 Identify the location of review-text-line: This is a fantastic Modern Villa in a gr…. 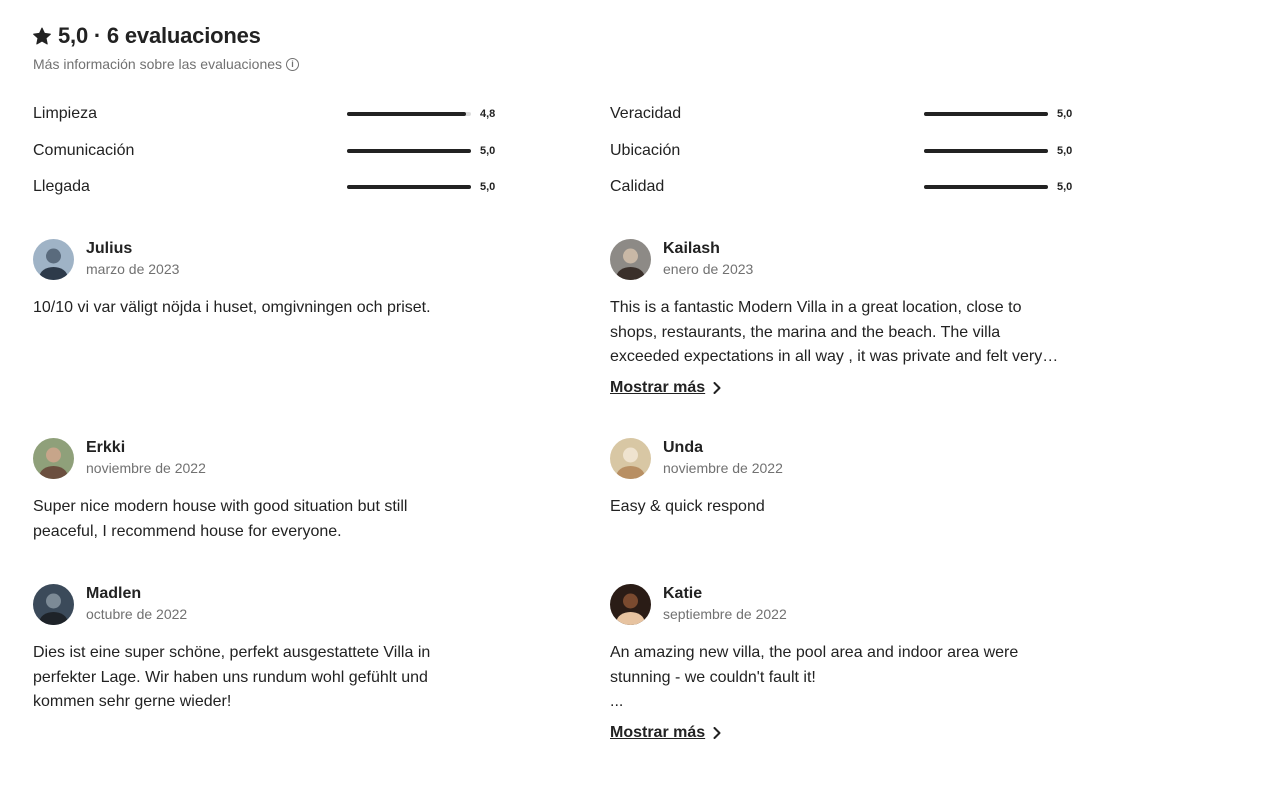
(816, 307).